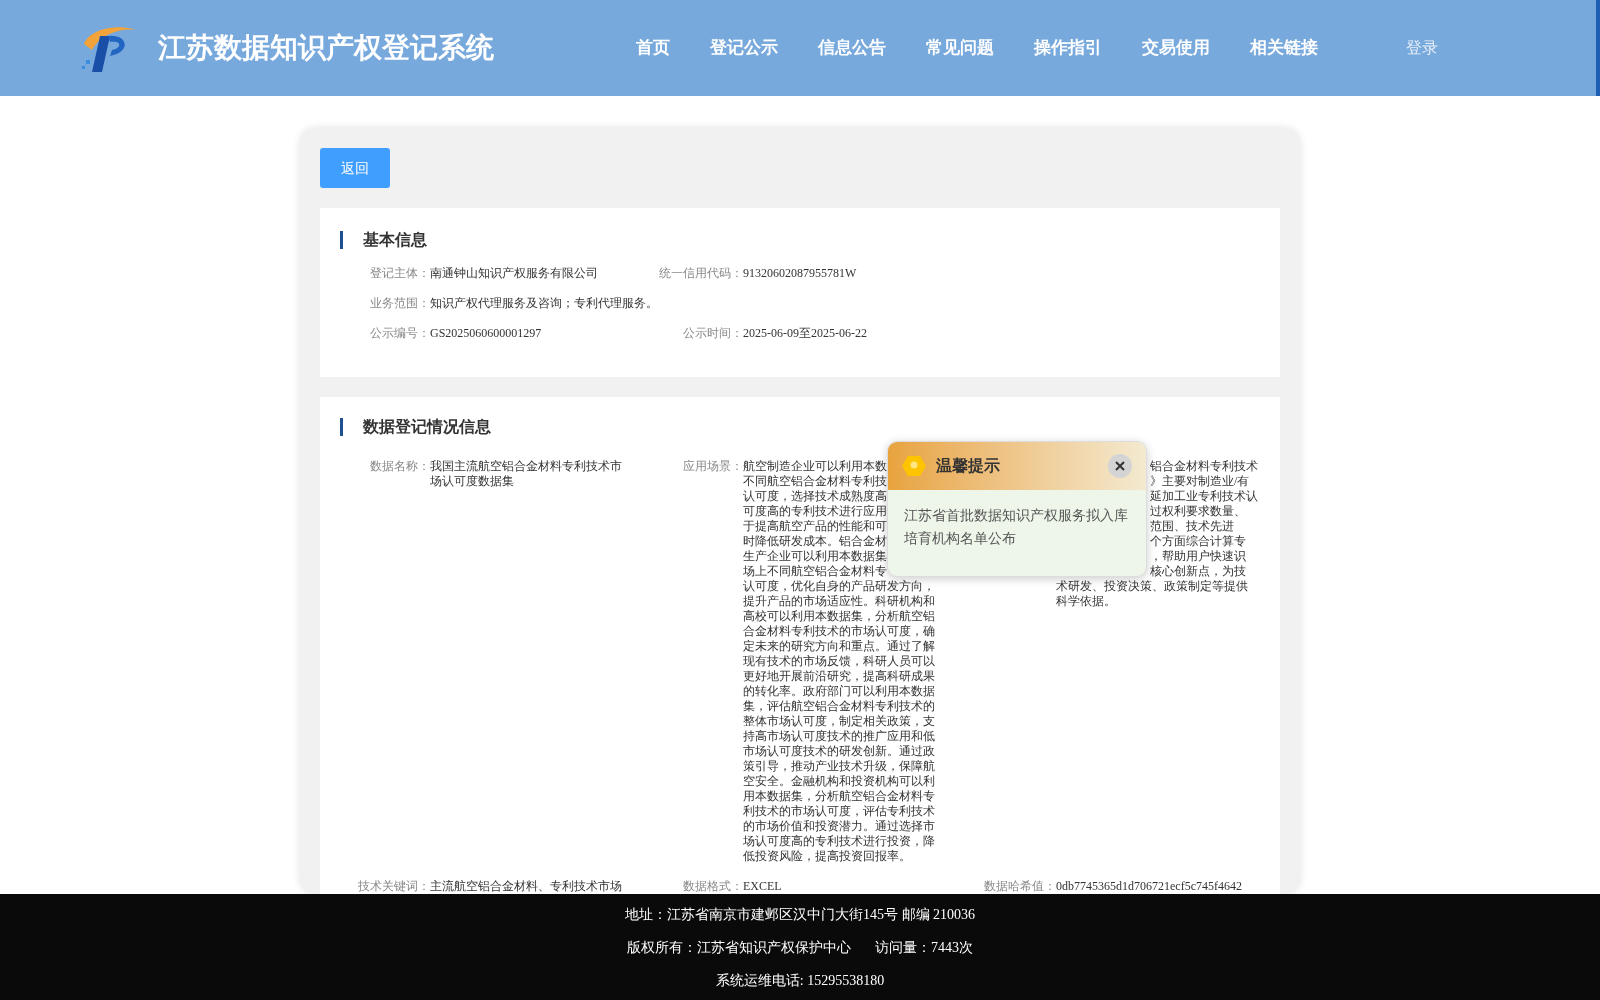 The width and height of the screenshot is (1600, 1000). Describe the element at coordinates (1200, 481) in the screenshot. I see `text-line: 》主要对制造业/有` at that location.